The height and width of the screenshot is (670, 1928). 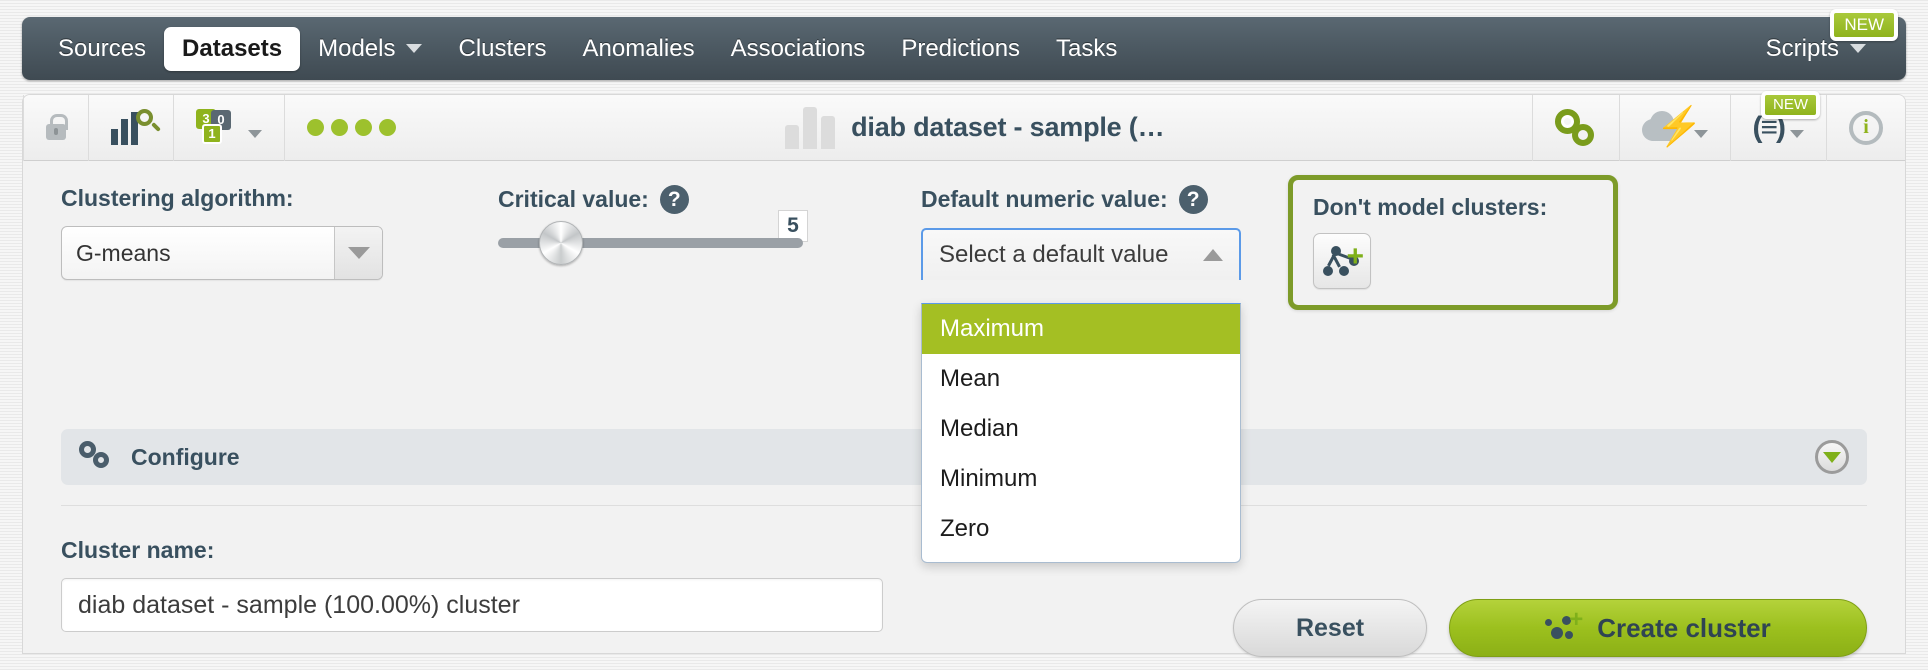 I want to click on nav-label: Anomalies, so click(x=638, y=48).